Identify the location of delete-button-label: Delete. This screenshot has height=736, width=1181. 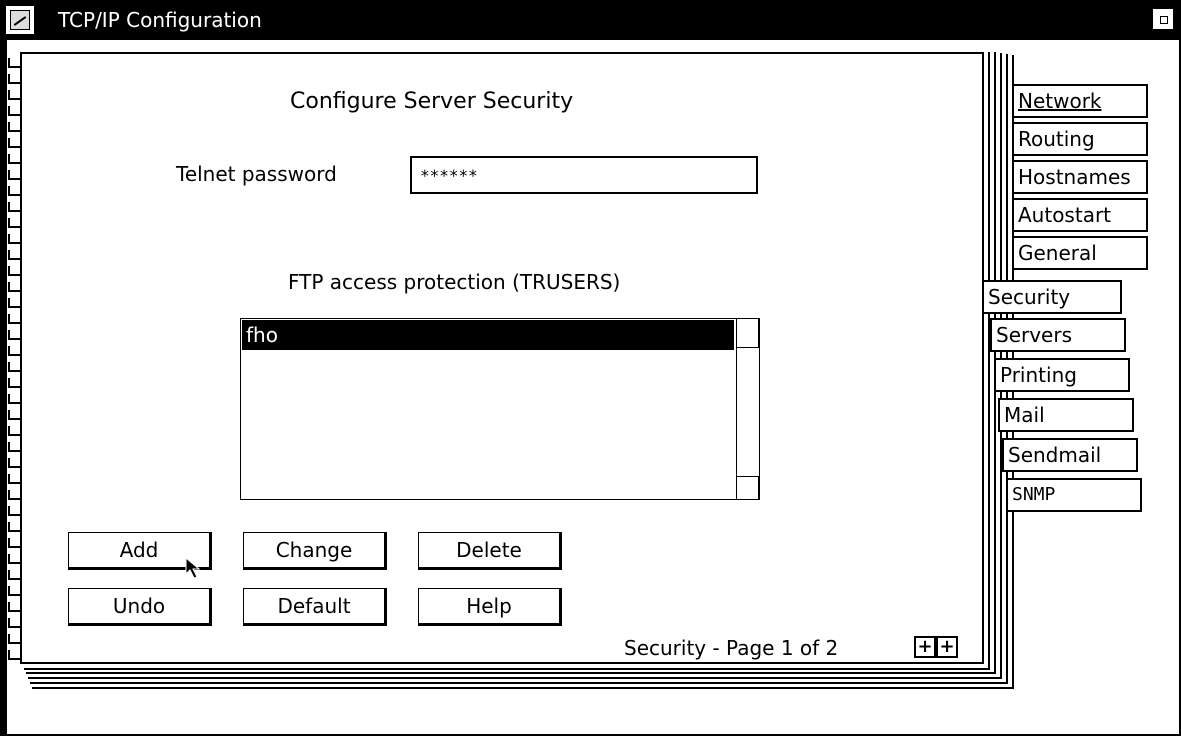
(489, 550).